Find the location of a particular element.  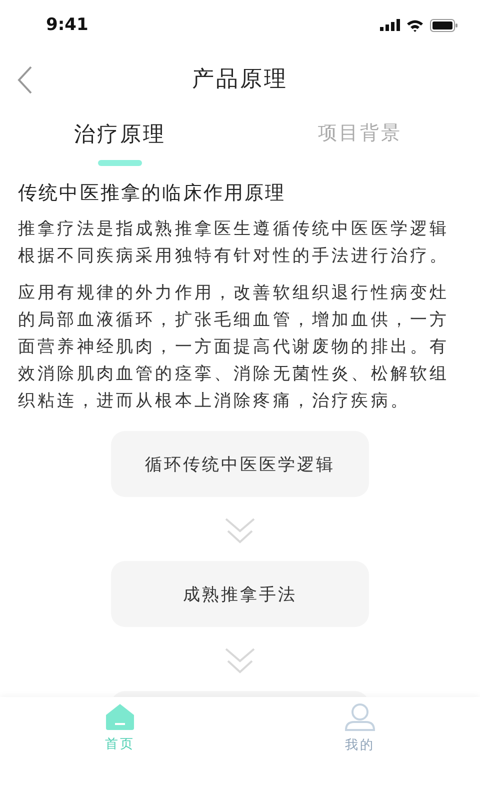

battery-icon is located at coordinates (444, 25).